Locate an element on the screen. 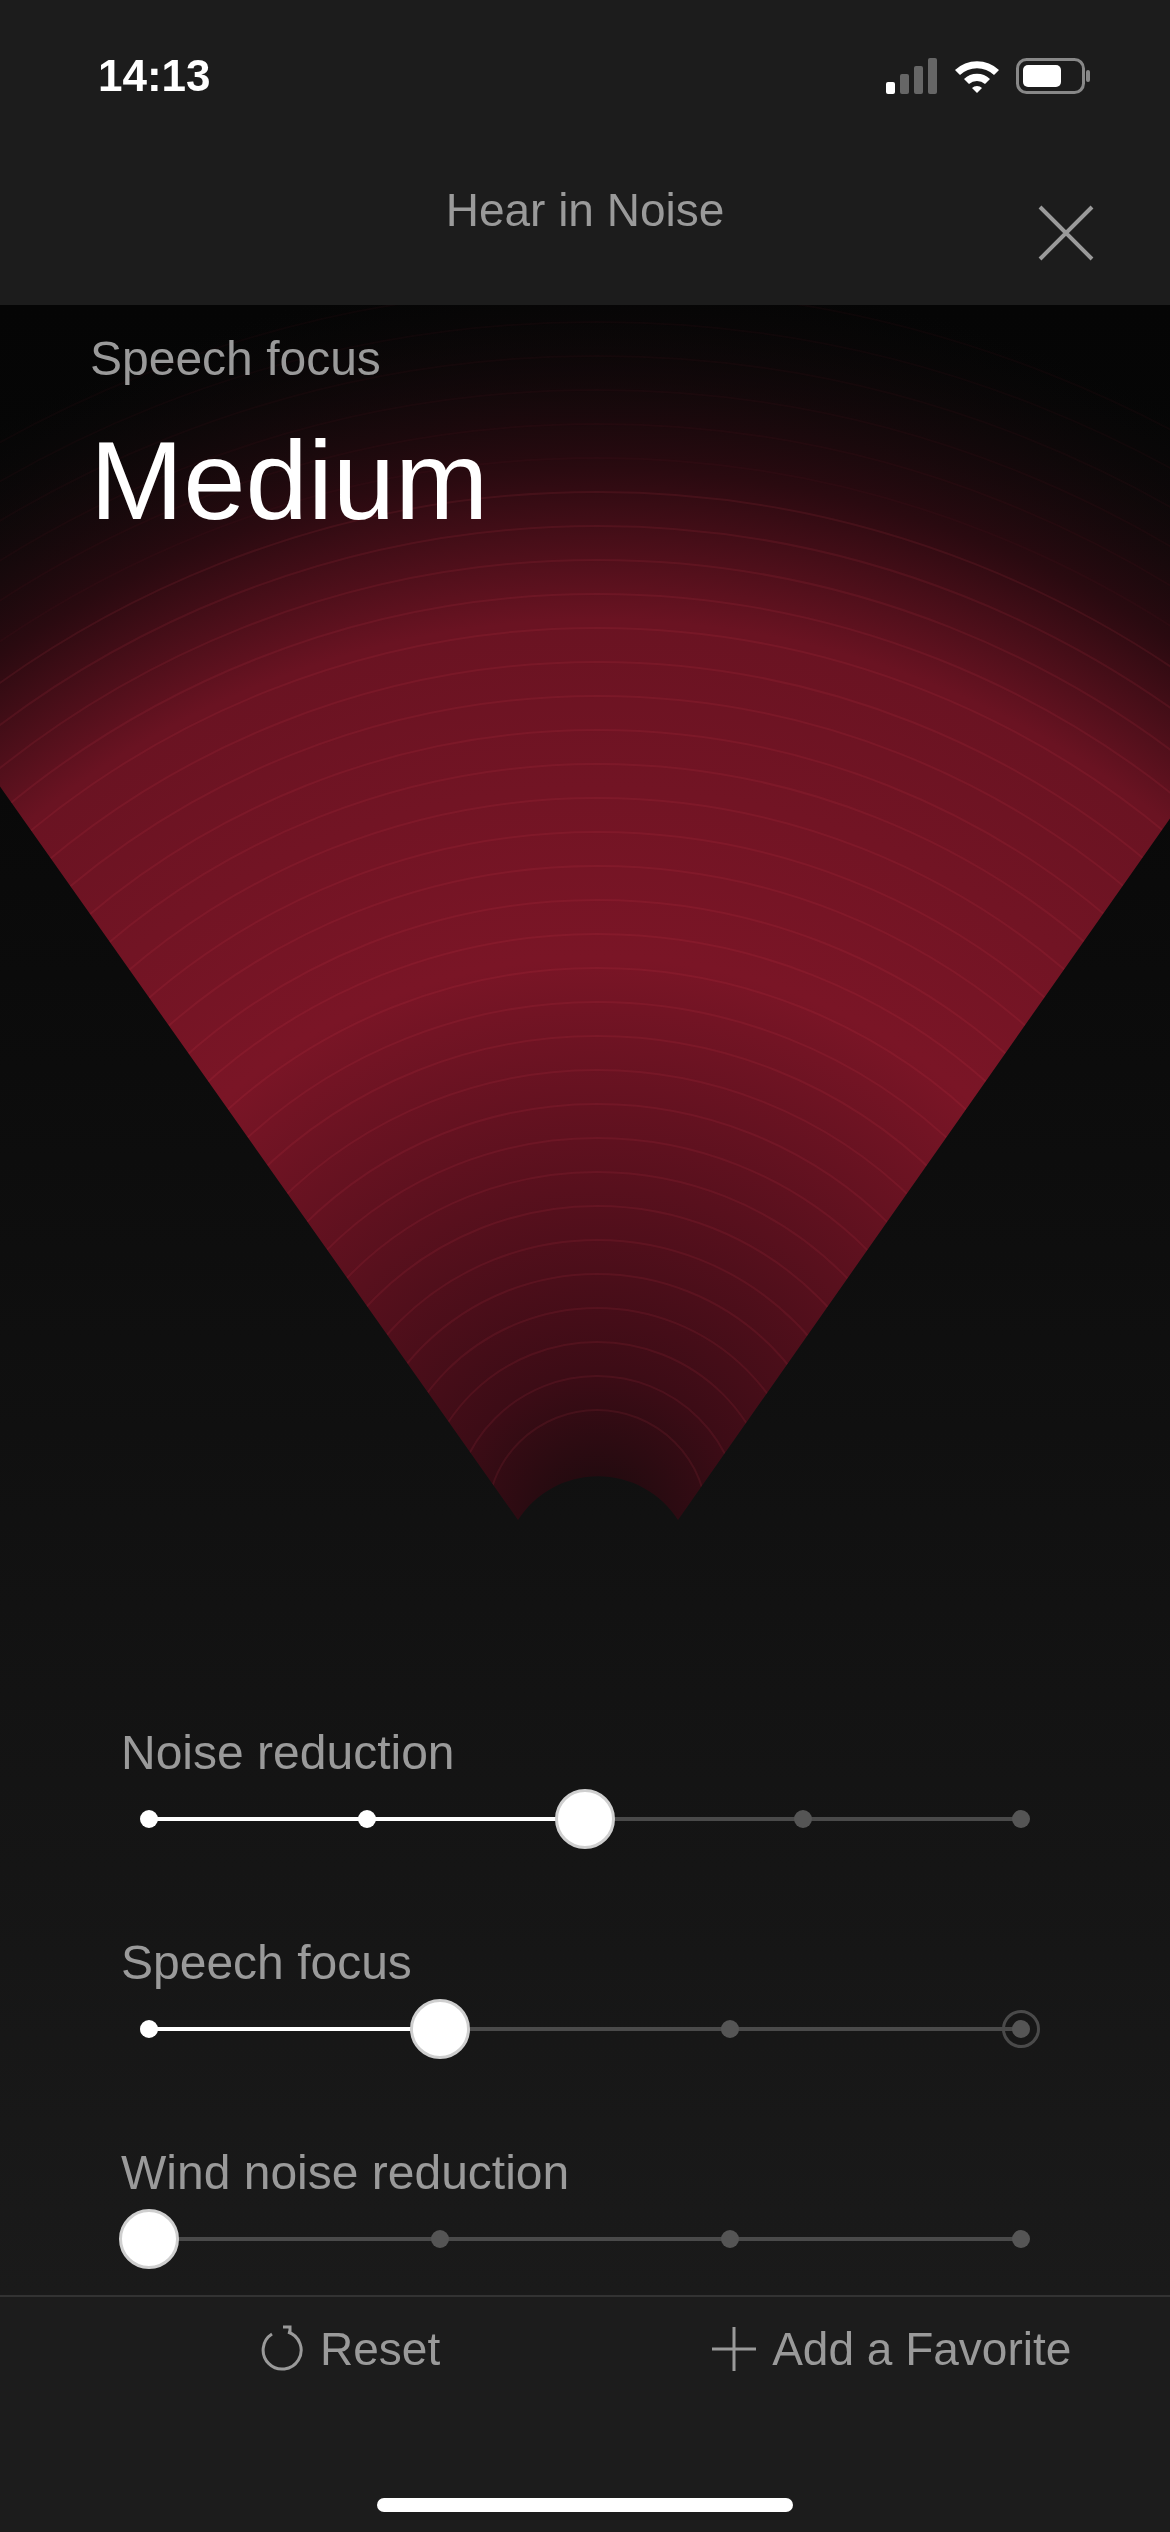  focus-label: Speech focus is located at coordinates (236, 359).